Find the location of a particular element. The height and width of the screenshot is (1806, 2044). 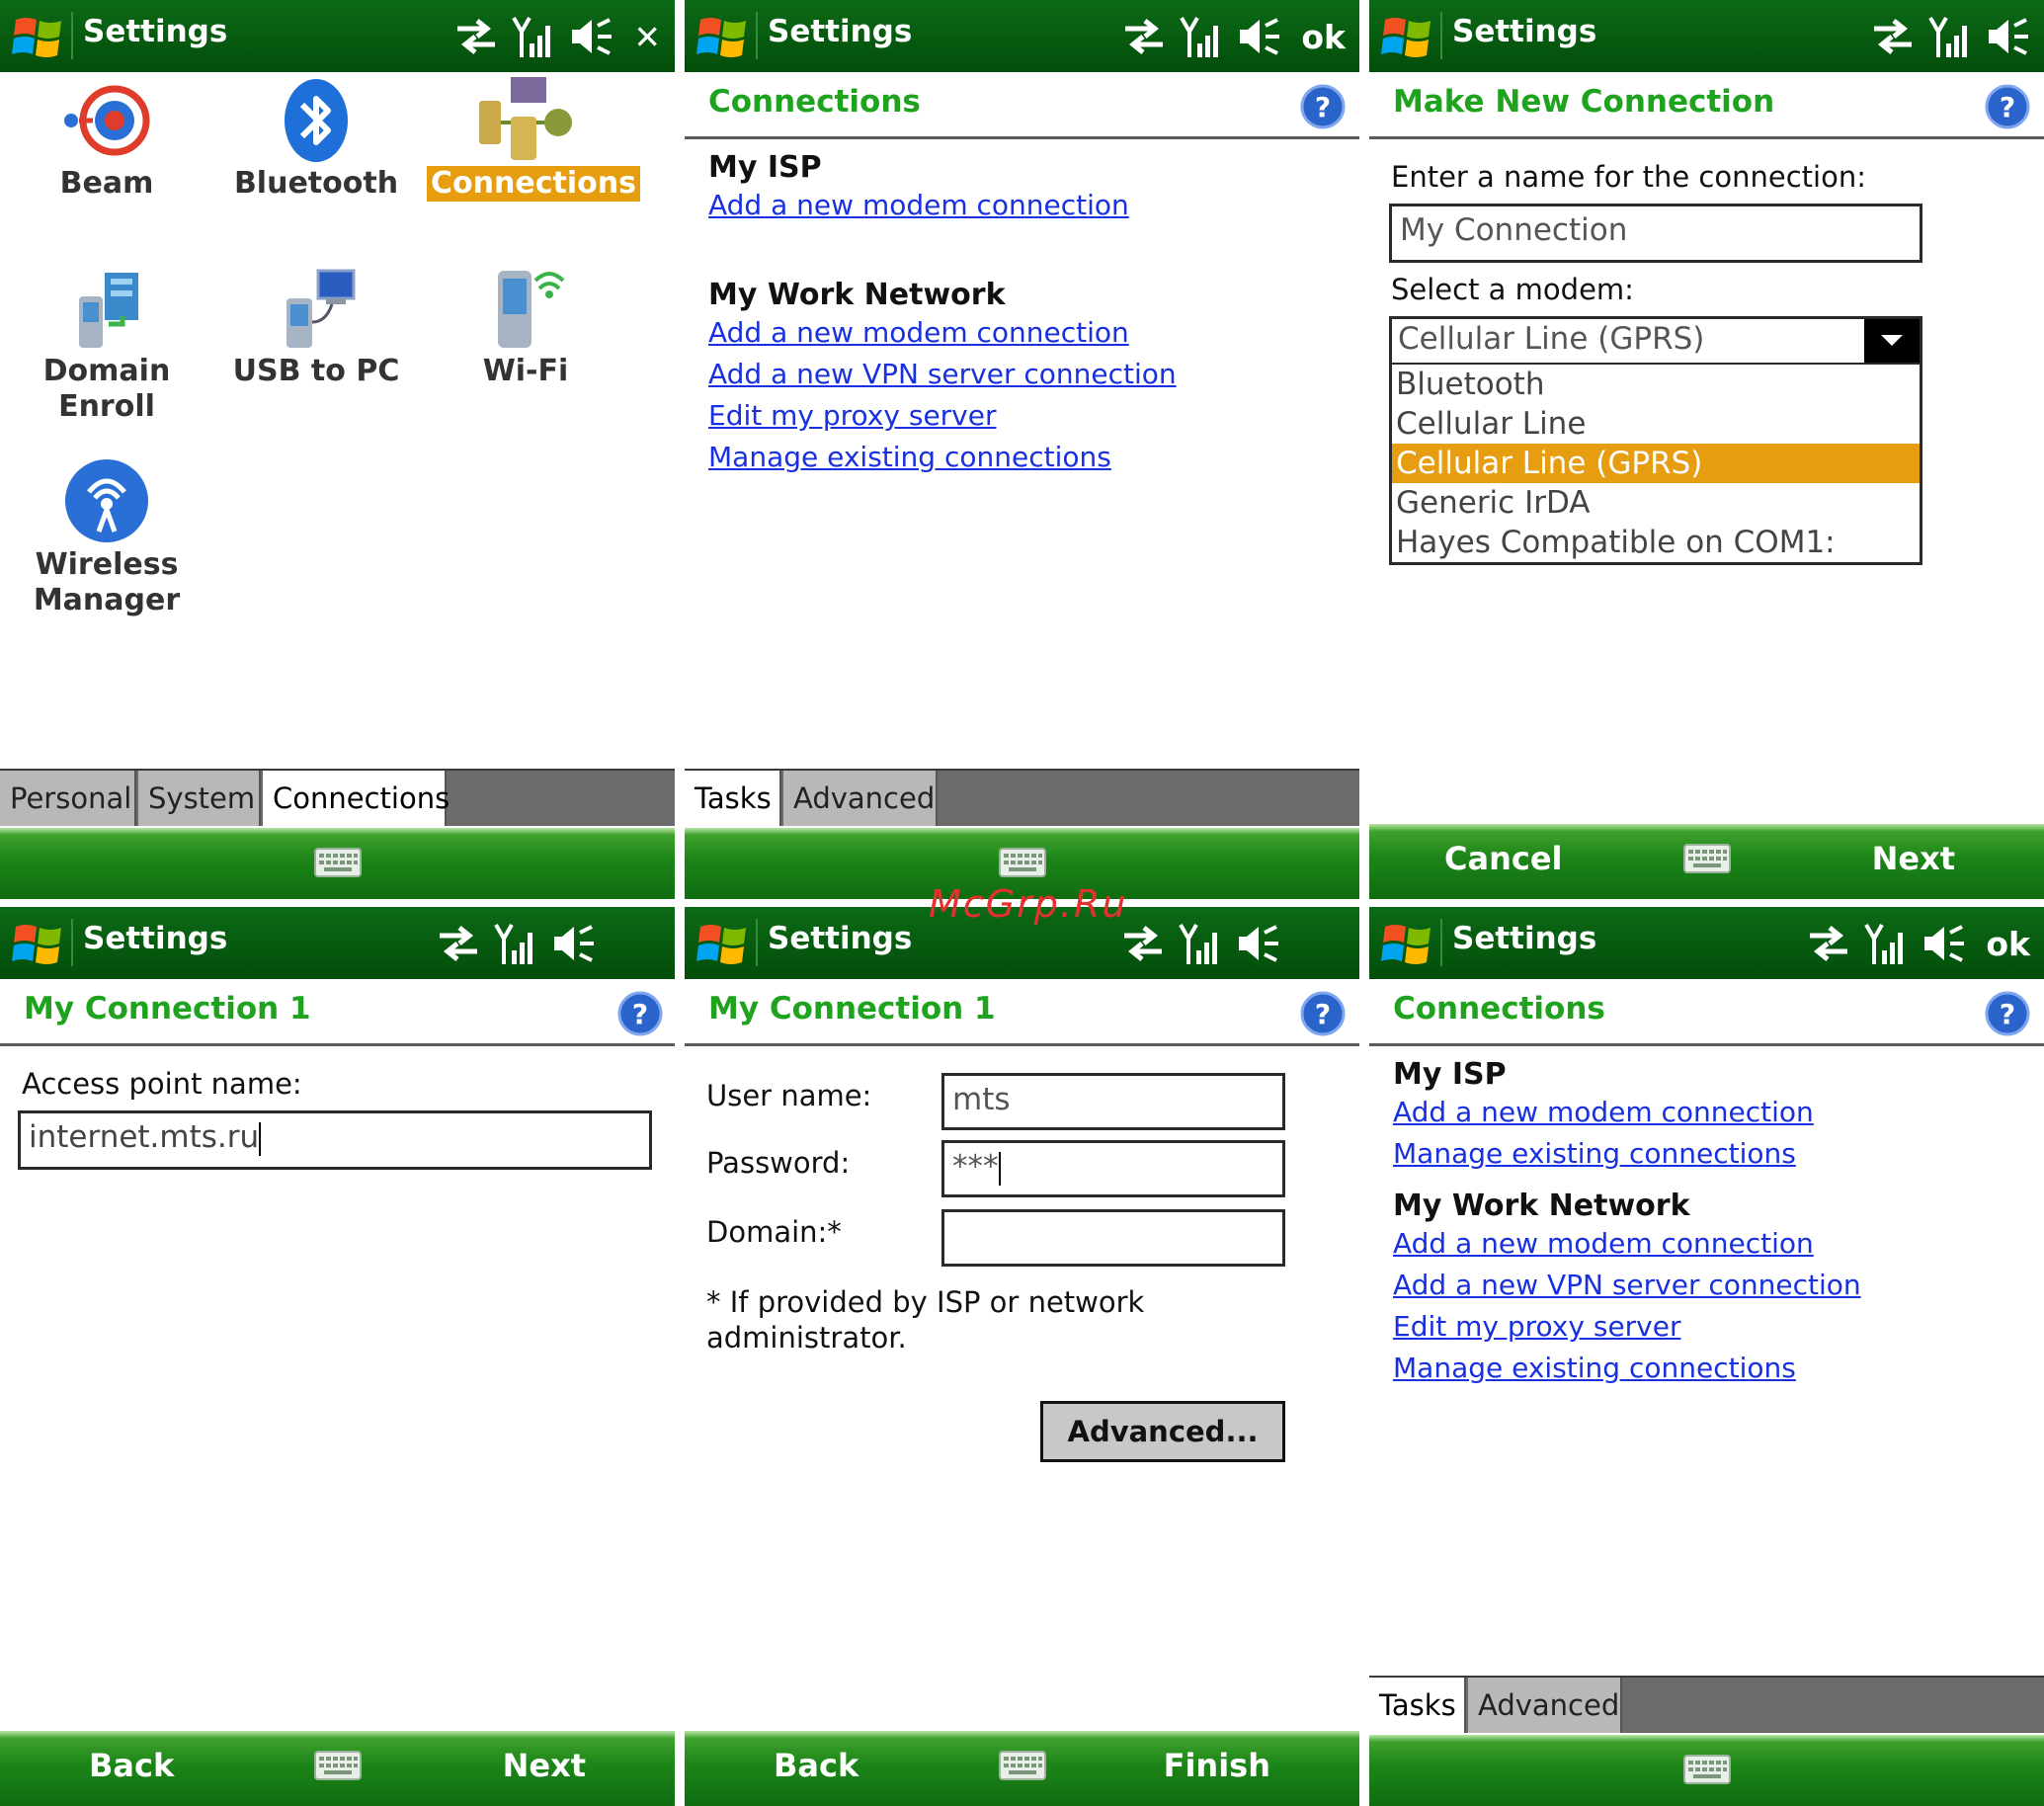

page-header: My Connection 1 is located at coordinates (337, 1012).